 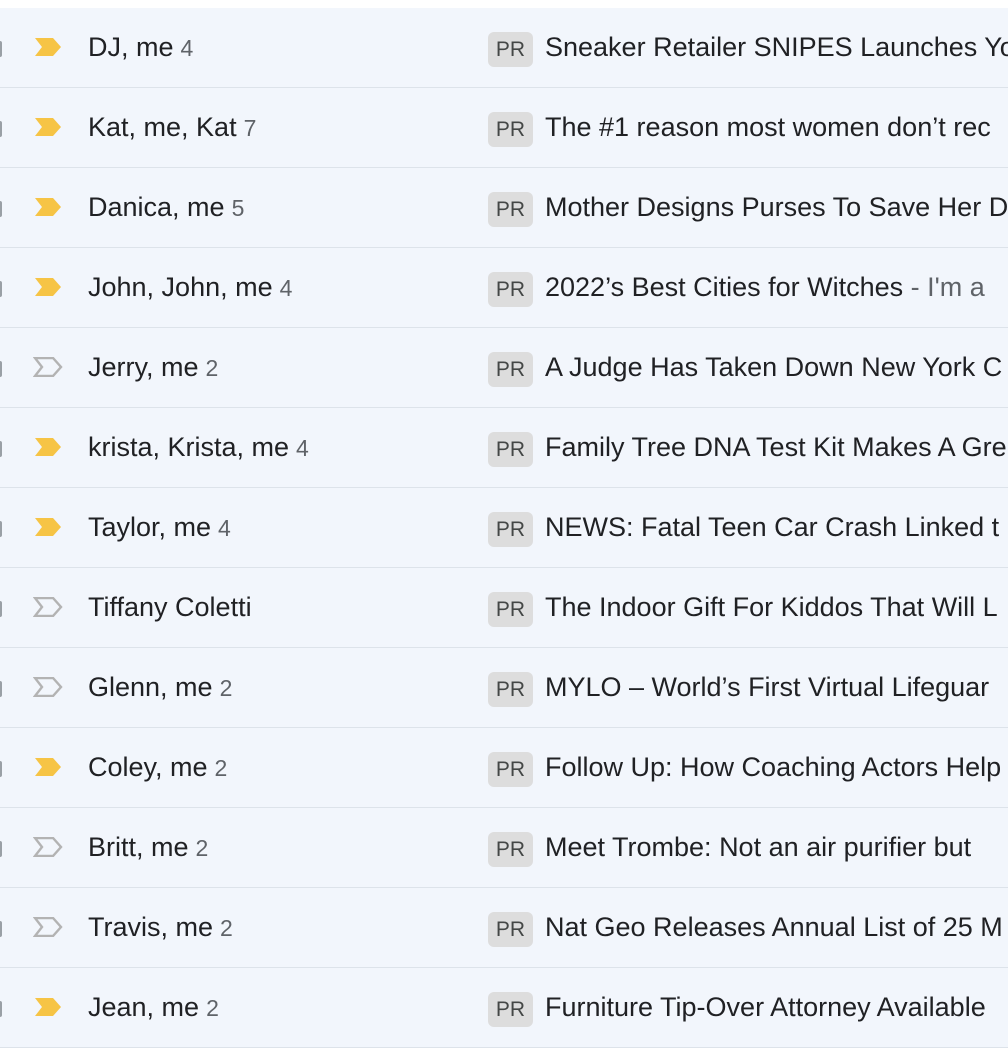 I want to click on subject-text: MYLO – World’s First Virtual Lifeguar, so click(x=767, y=687).